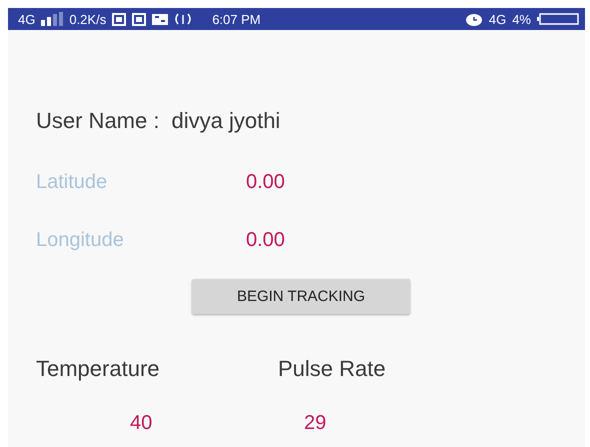  Describe the element at coordinates (521, 19) in the screenshot. I see `battery-percent: 4%` at that location.